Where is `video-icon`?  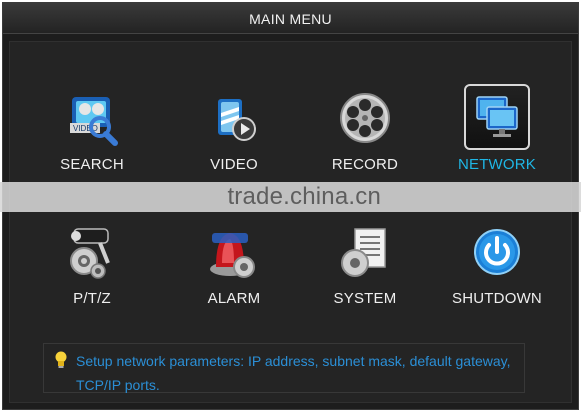 video-icon is located at coordinates (234, 119).